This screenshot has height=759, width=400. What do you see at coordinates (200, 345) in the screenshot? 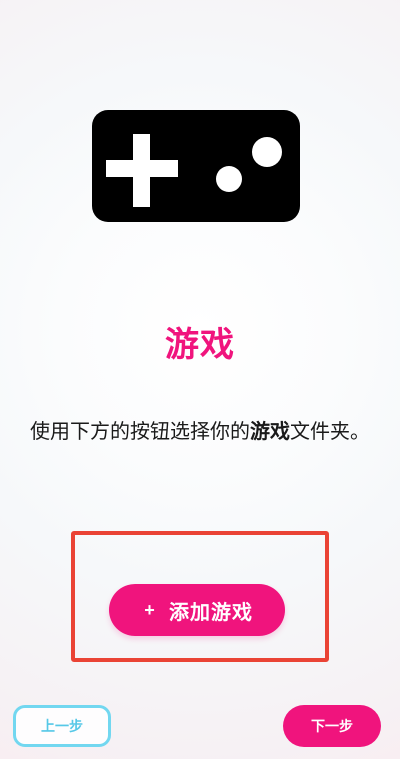
I see `page-title: 游戏` at bounding box center [200, 345].